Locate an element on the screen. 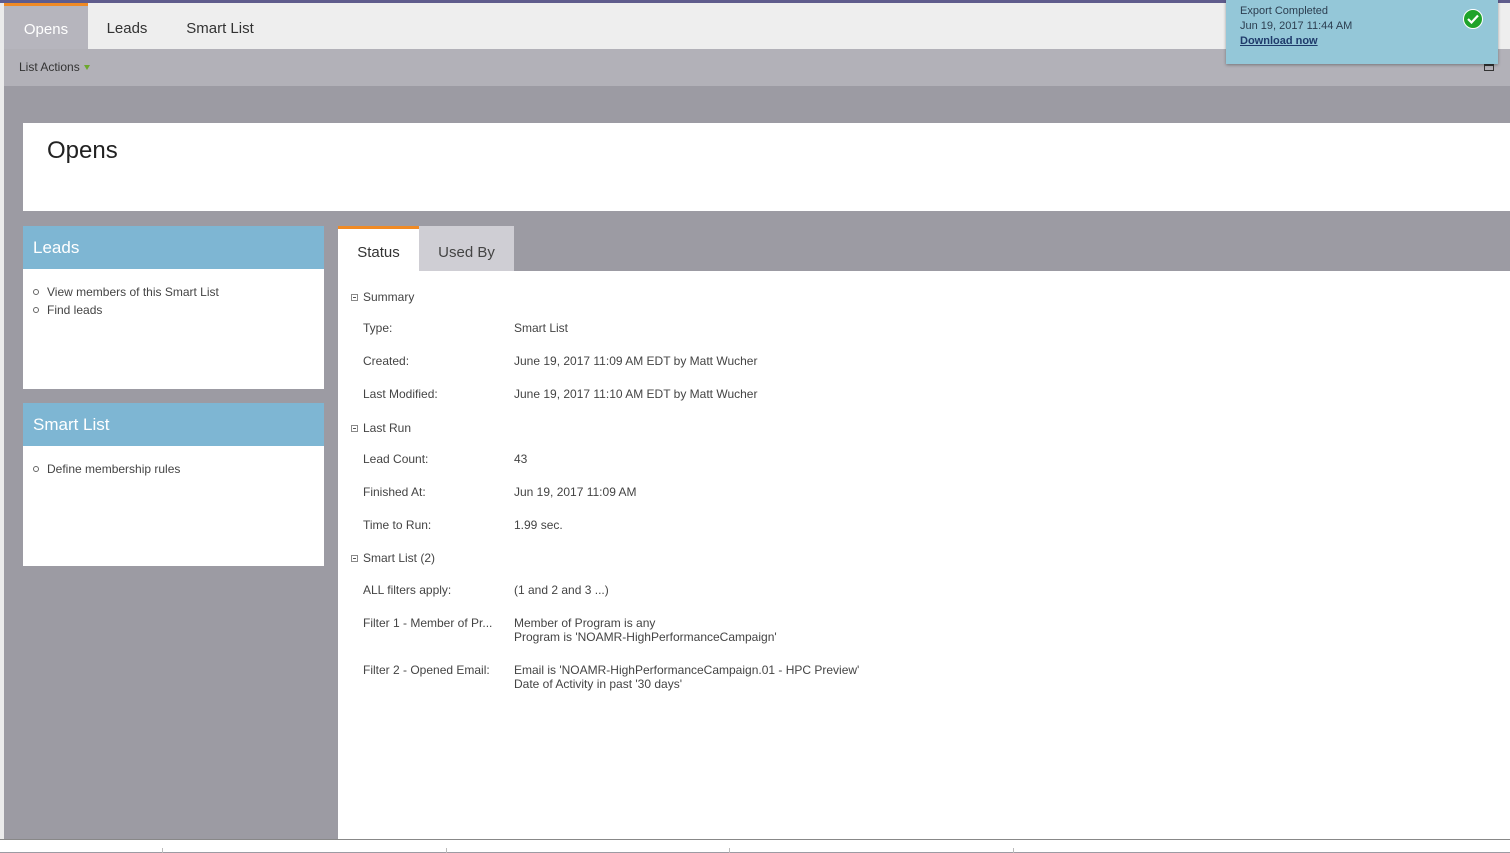 This screenshot has width=1510, height=853. smart-list-section-toggle: Smart List (2) is located at coordinates (393, 558).